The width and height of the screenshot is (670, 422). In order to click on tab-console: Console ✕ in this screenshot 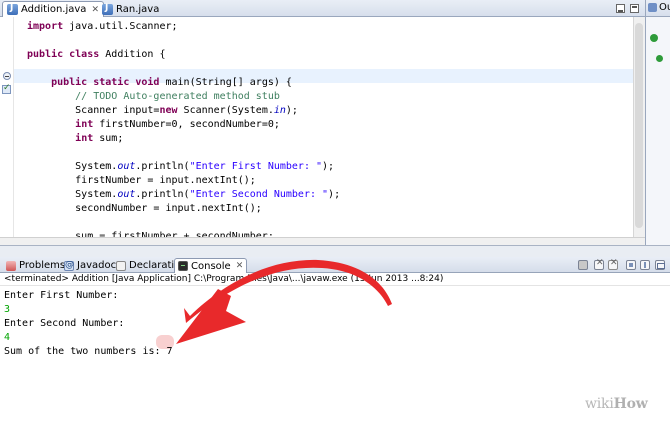, I will do `click(211, 265)`.